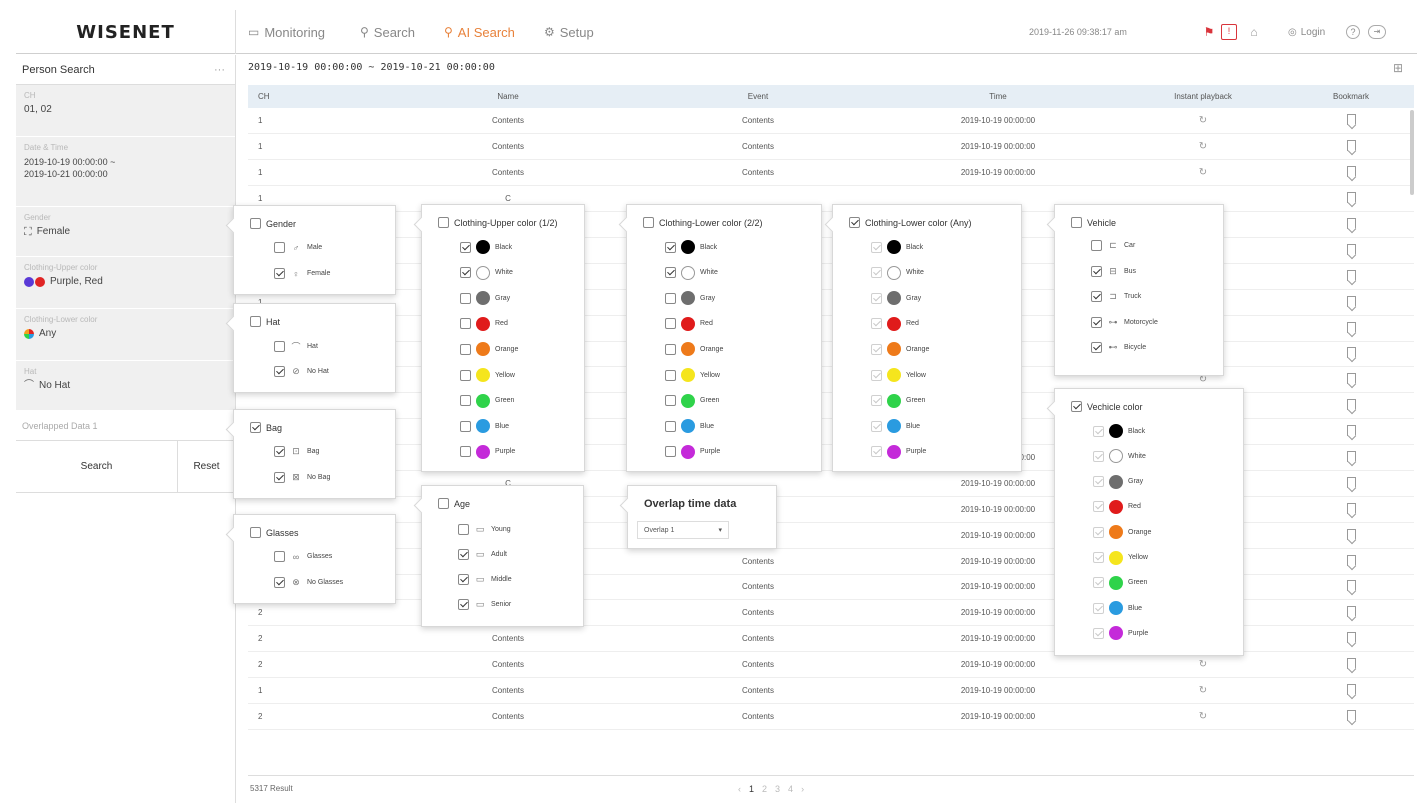 The height and width of the screenshot is (803, 1417). What do you see at coordinates (296, 346) in the screenshot?
I see `option-hat: ⌒ Hat` at bounding box center [296, 346].